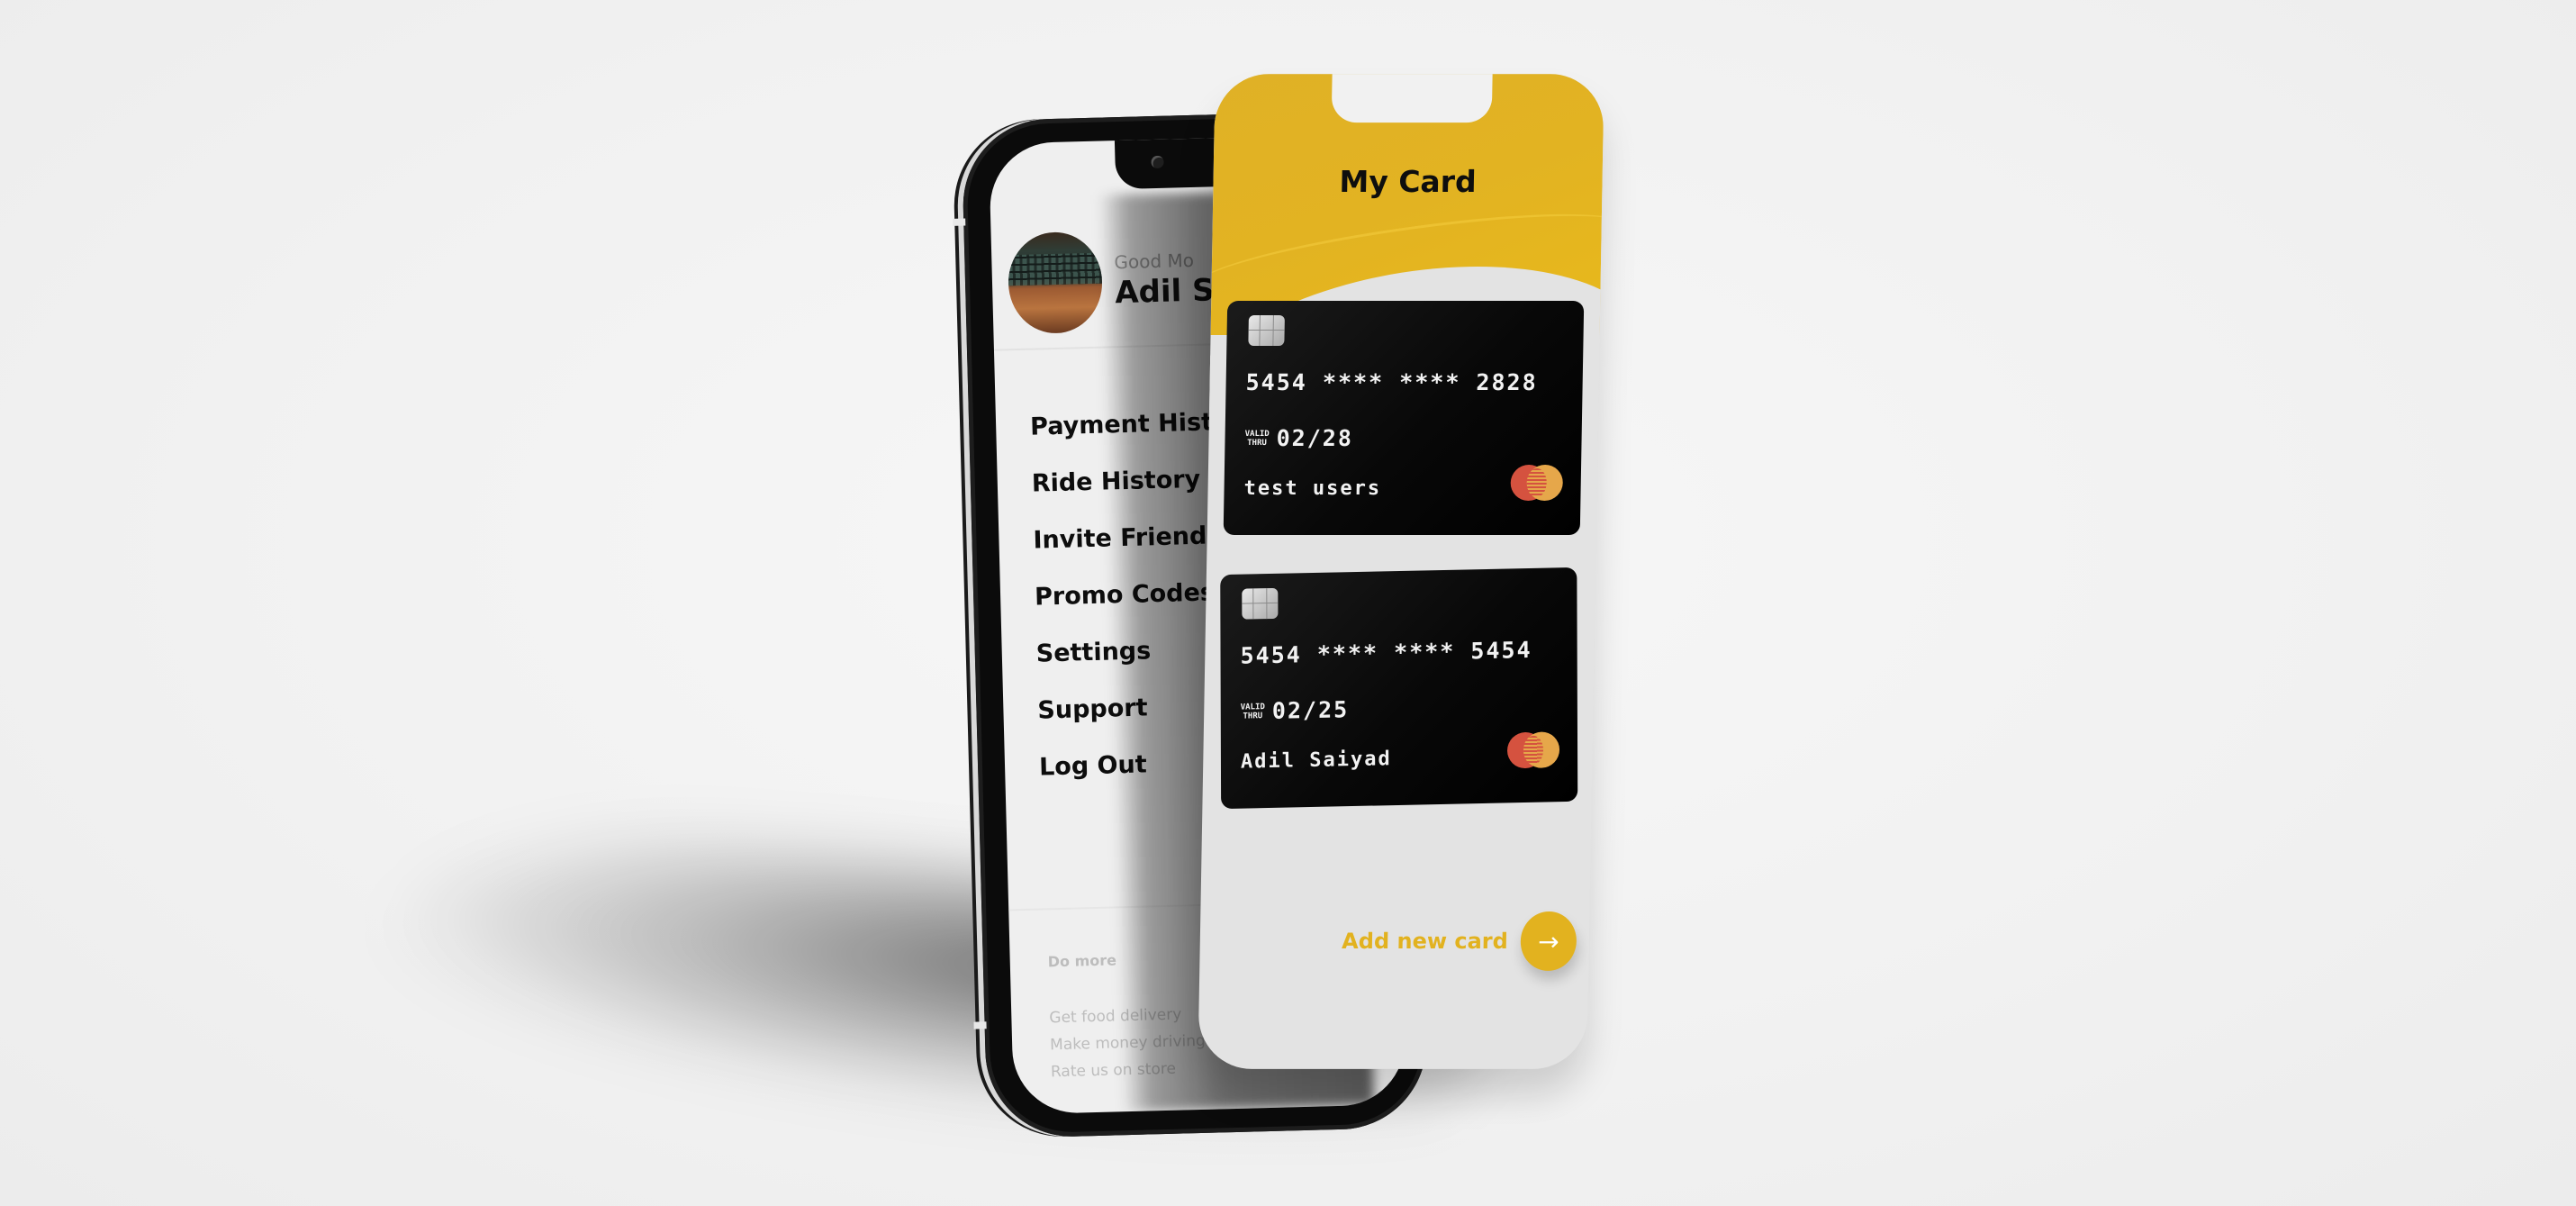 This screenshot has width=2576, height=1206. Describe the element at coordinates (1055, 283) in the screenshot. I see `avatar` at that location.